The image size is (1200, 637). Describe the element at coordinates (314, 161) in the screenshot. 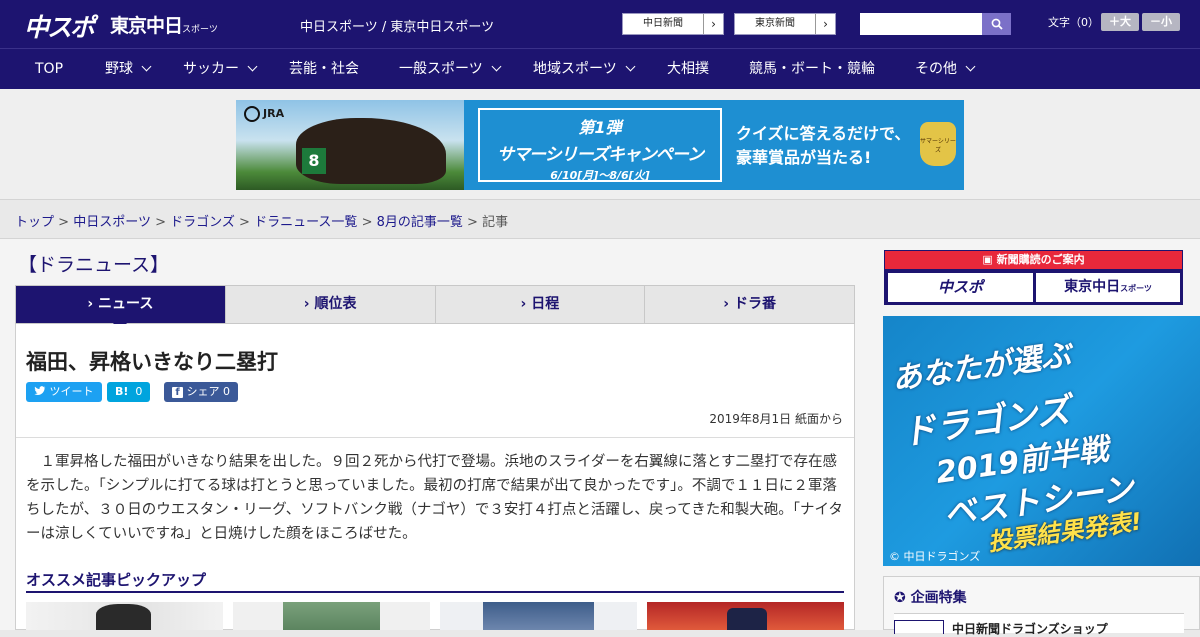

I see `horse-number: 8` at that location.